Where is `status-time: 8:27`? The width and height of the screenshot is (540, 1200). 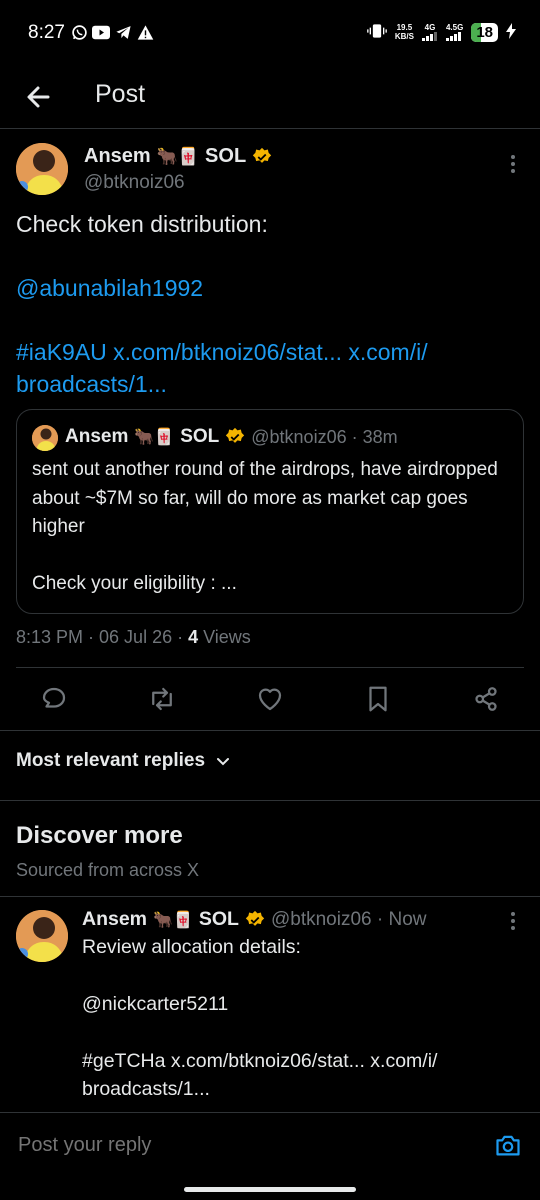
status-time: 8:27 is located at coordinates (46, 32).